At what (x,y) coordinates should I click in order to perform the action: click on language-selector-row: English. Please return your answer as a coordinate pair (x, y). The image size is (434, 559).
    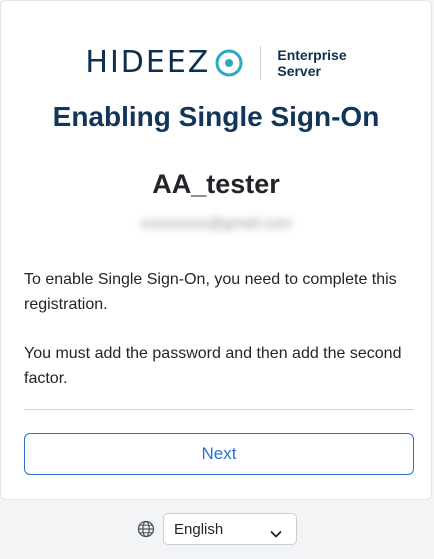
    Looking at the image, I should click on (217, 529).